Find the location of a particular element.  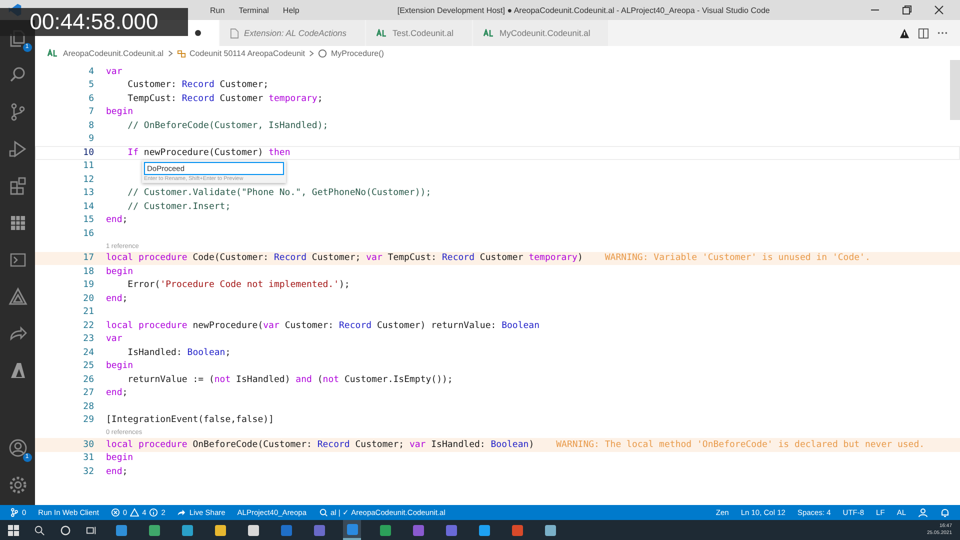

line-number: 20 is located at coordinates (88, 299).